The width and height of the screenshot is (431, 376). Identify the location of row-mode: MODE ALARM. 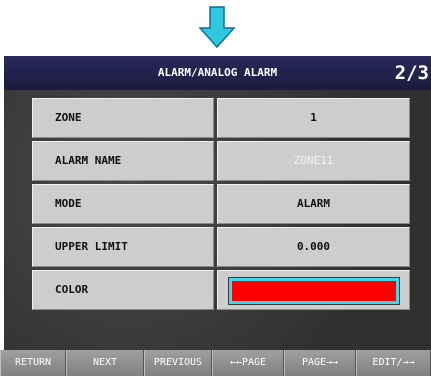
(221, 205).